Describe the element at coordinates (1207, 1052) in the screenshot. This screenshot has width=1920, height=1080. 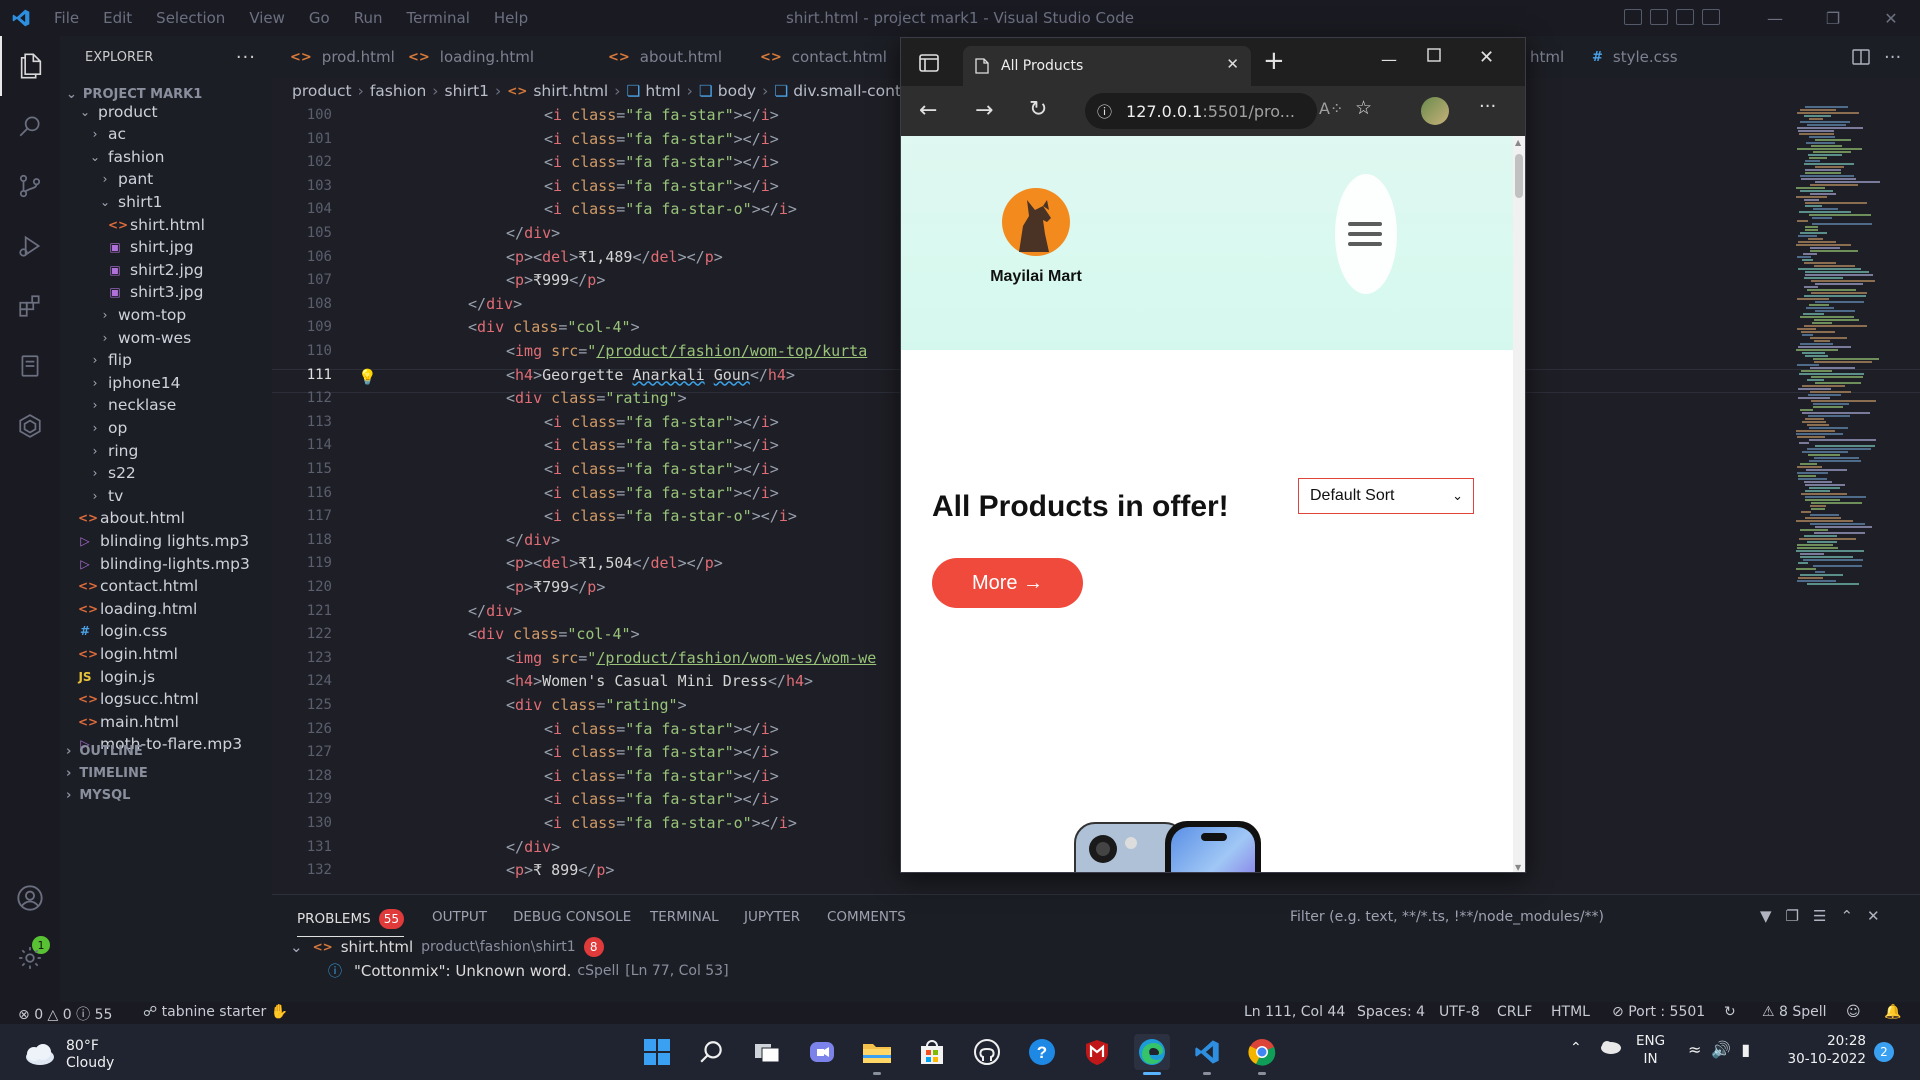
I see `vscode-taskbar-icon` at that location.